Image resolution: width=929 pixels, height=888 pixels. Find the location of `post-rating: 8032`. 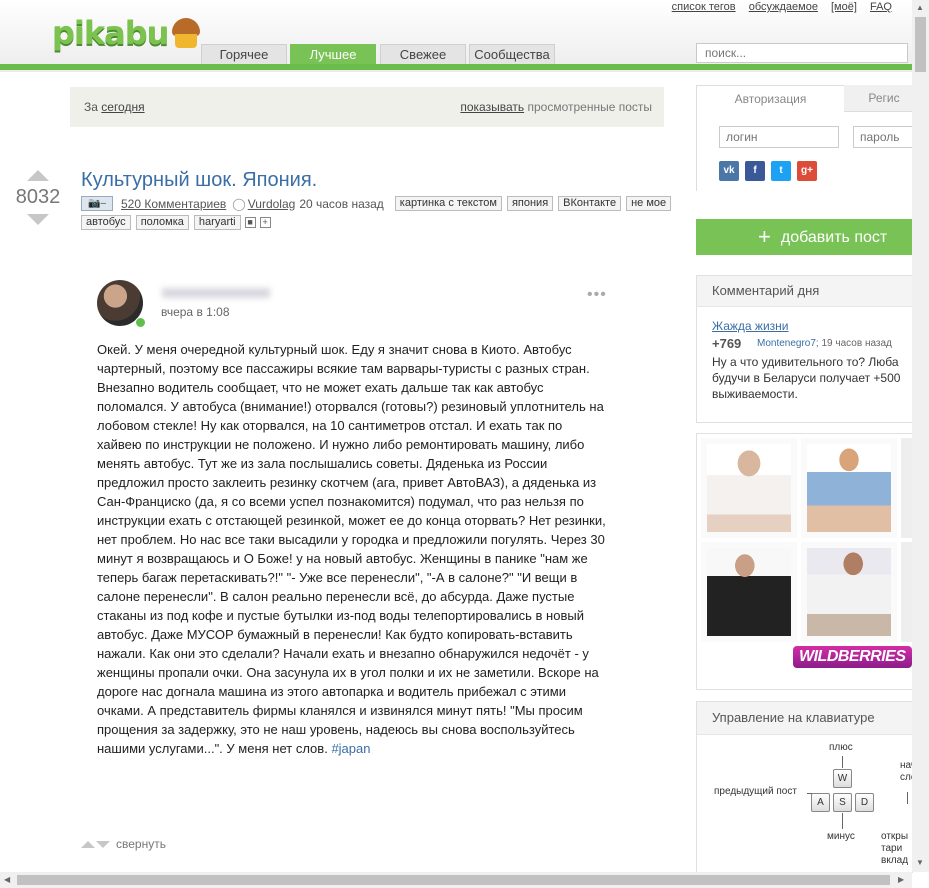

post-rating: 8032 is located at coordinates (38, 197).